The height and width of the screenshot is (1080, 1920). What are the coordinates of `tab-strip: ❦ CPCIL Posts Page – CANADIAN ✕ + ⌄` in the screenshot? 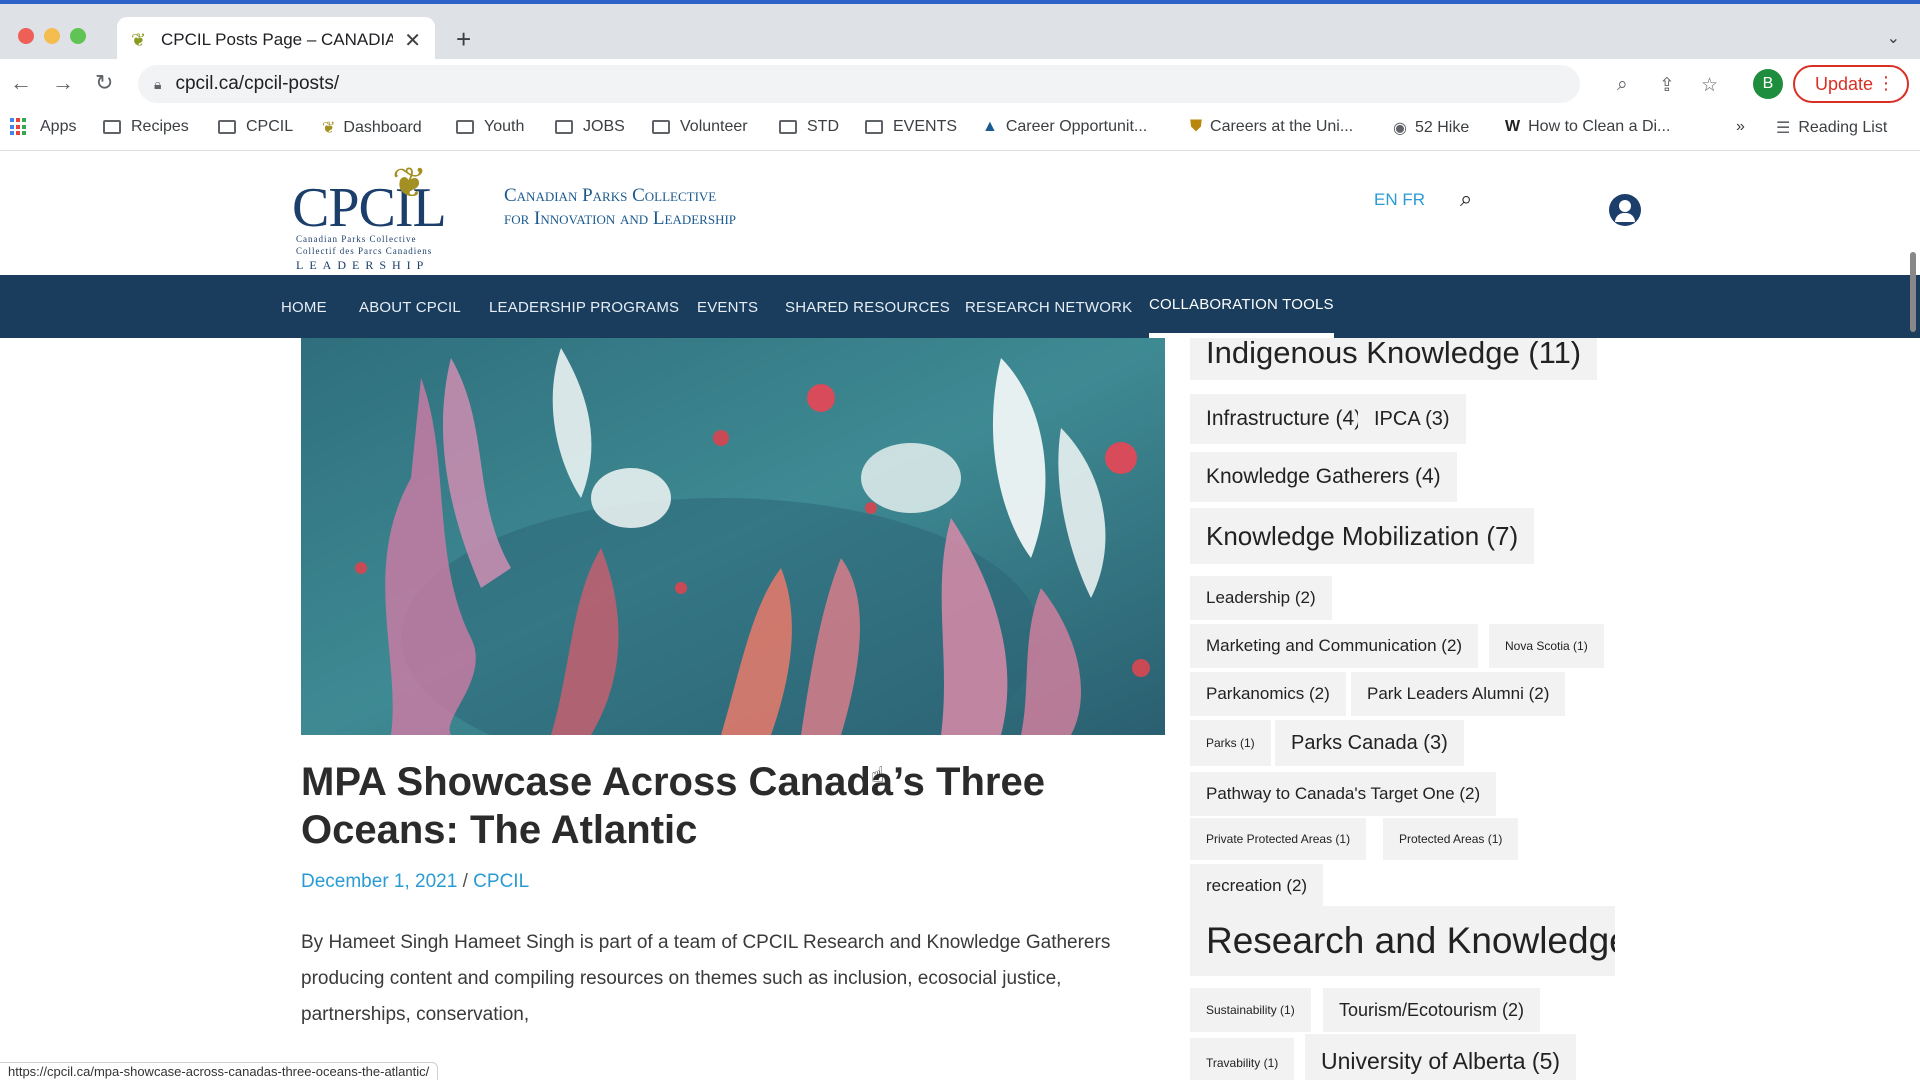 It's located at (960, 31).